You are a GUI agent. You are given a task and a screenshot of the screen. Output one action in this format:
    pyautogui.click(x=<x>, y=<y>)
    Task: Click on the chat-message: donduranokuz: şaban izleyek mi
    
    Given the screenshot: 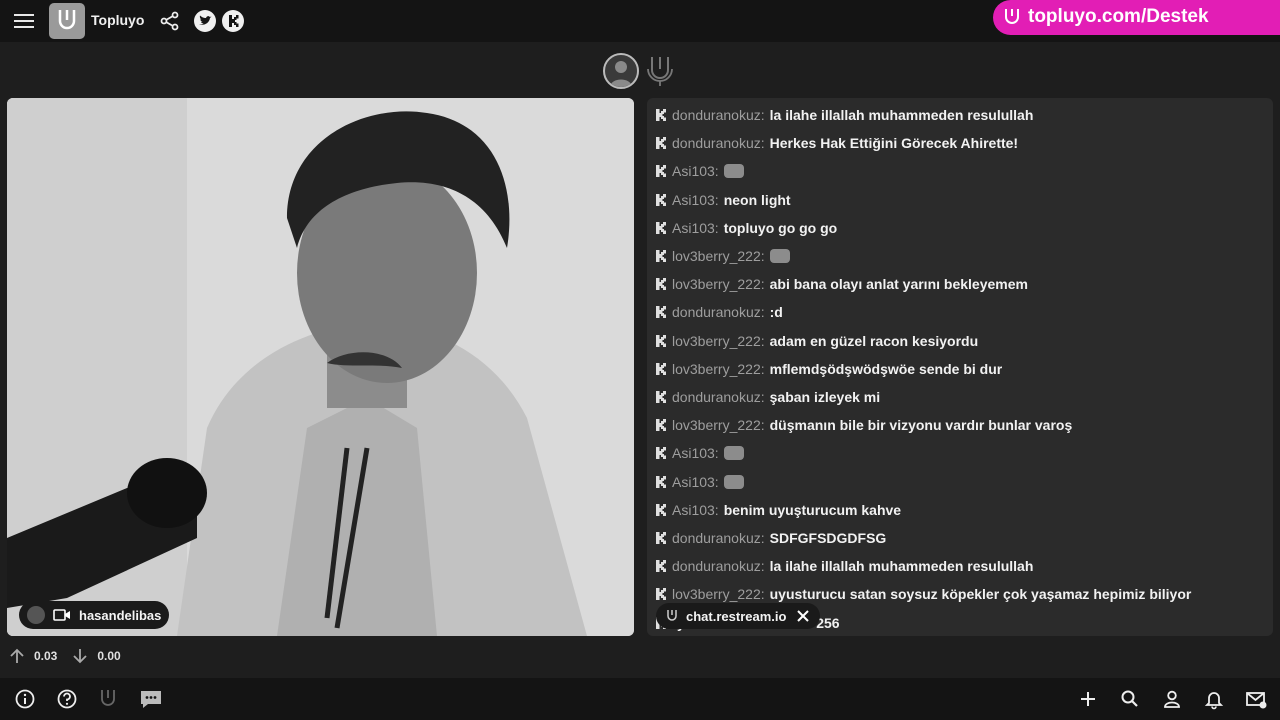 What is the action you would take?
    pyautogui.click(x=767, y=397)
    